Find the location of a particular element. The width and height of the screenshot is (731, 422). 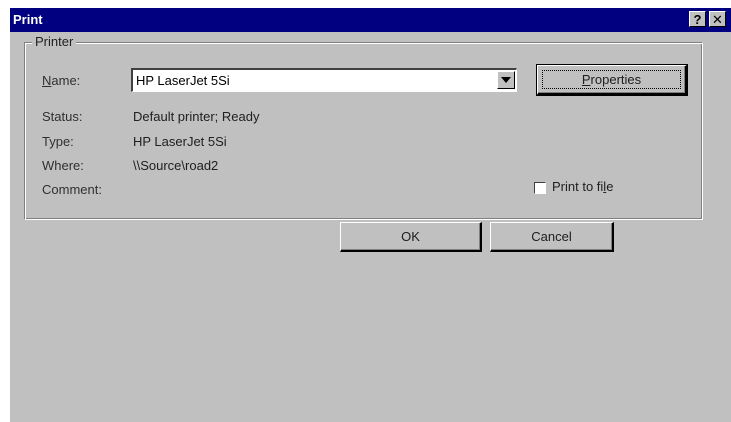

question-icon: ? is located at coordinates (697, 19).